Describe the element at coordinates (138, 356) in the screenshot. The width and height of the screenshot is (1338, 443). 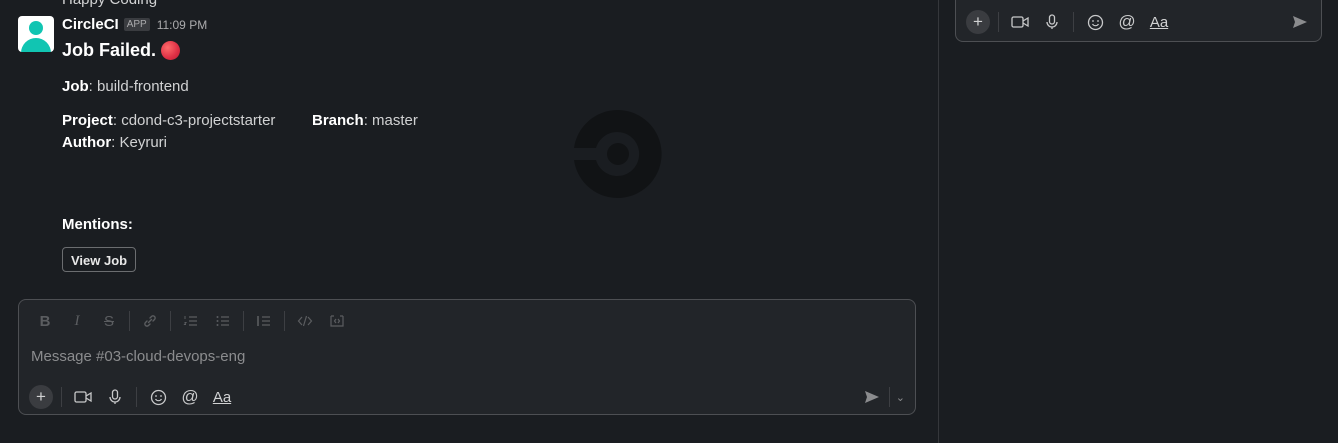
I see `message-input: Message #03-cloud-devops-eng` at that location.